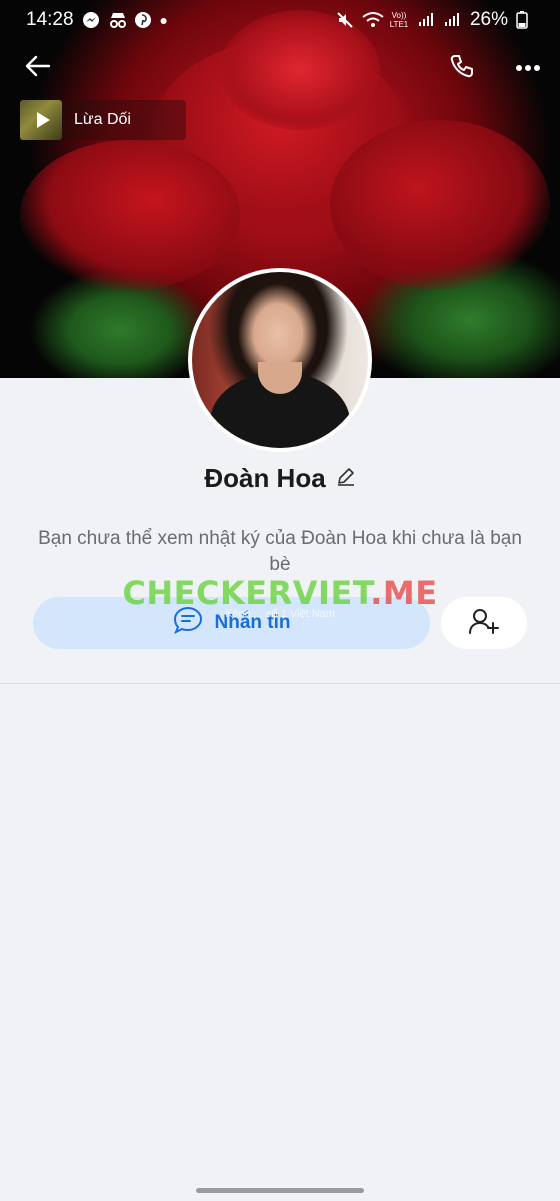 The image size is (560, 1201). What do you see at coordinates (41, 120) in the screenshot?
I see `play-icon` at bounding box center [41, 120].